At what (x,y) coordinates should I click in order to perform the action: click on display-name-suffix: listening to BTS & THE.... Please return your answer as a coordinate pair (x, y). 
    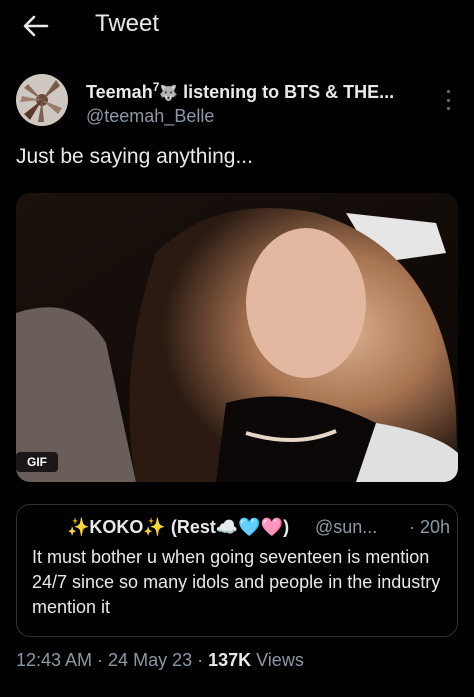
    Looking at the image, I should click on (289, 92).